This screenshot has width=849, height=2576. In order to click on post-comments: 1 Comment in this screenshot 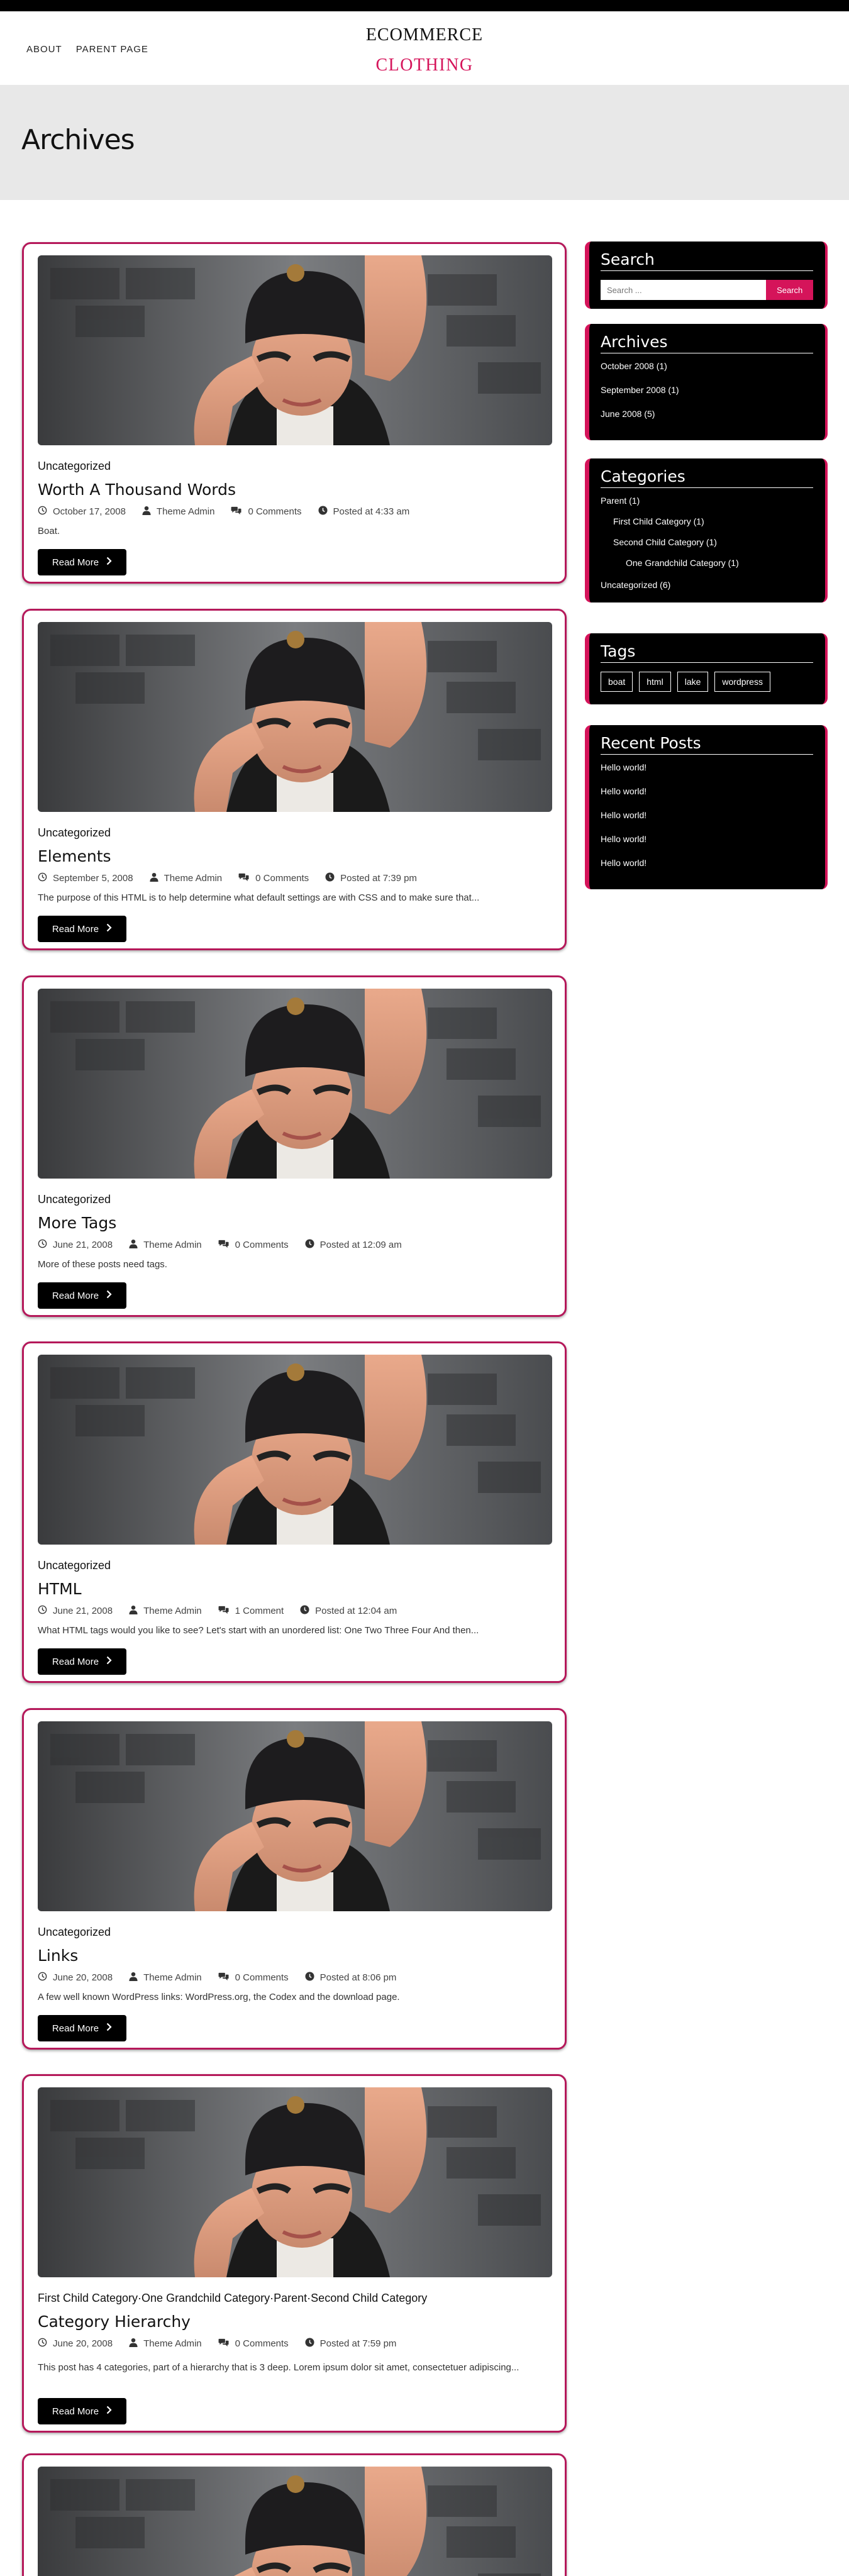, I will do `click(251, 1611)`.